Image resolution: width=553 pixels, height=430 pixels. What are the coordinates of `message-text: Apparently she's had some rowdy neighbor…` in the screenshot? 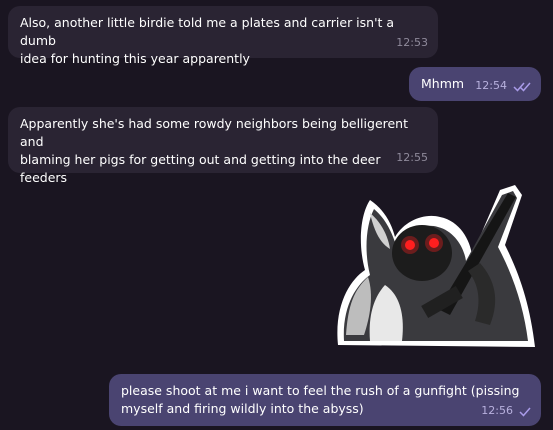 It's located at (214, 150).